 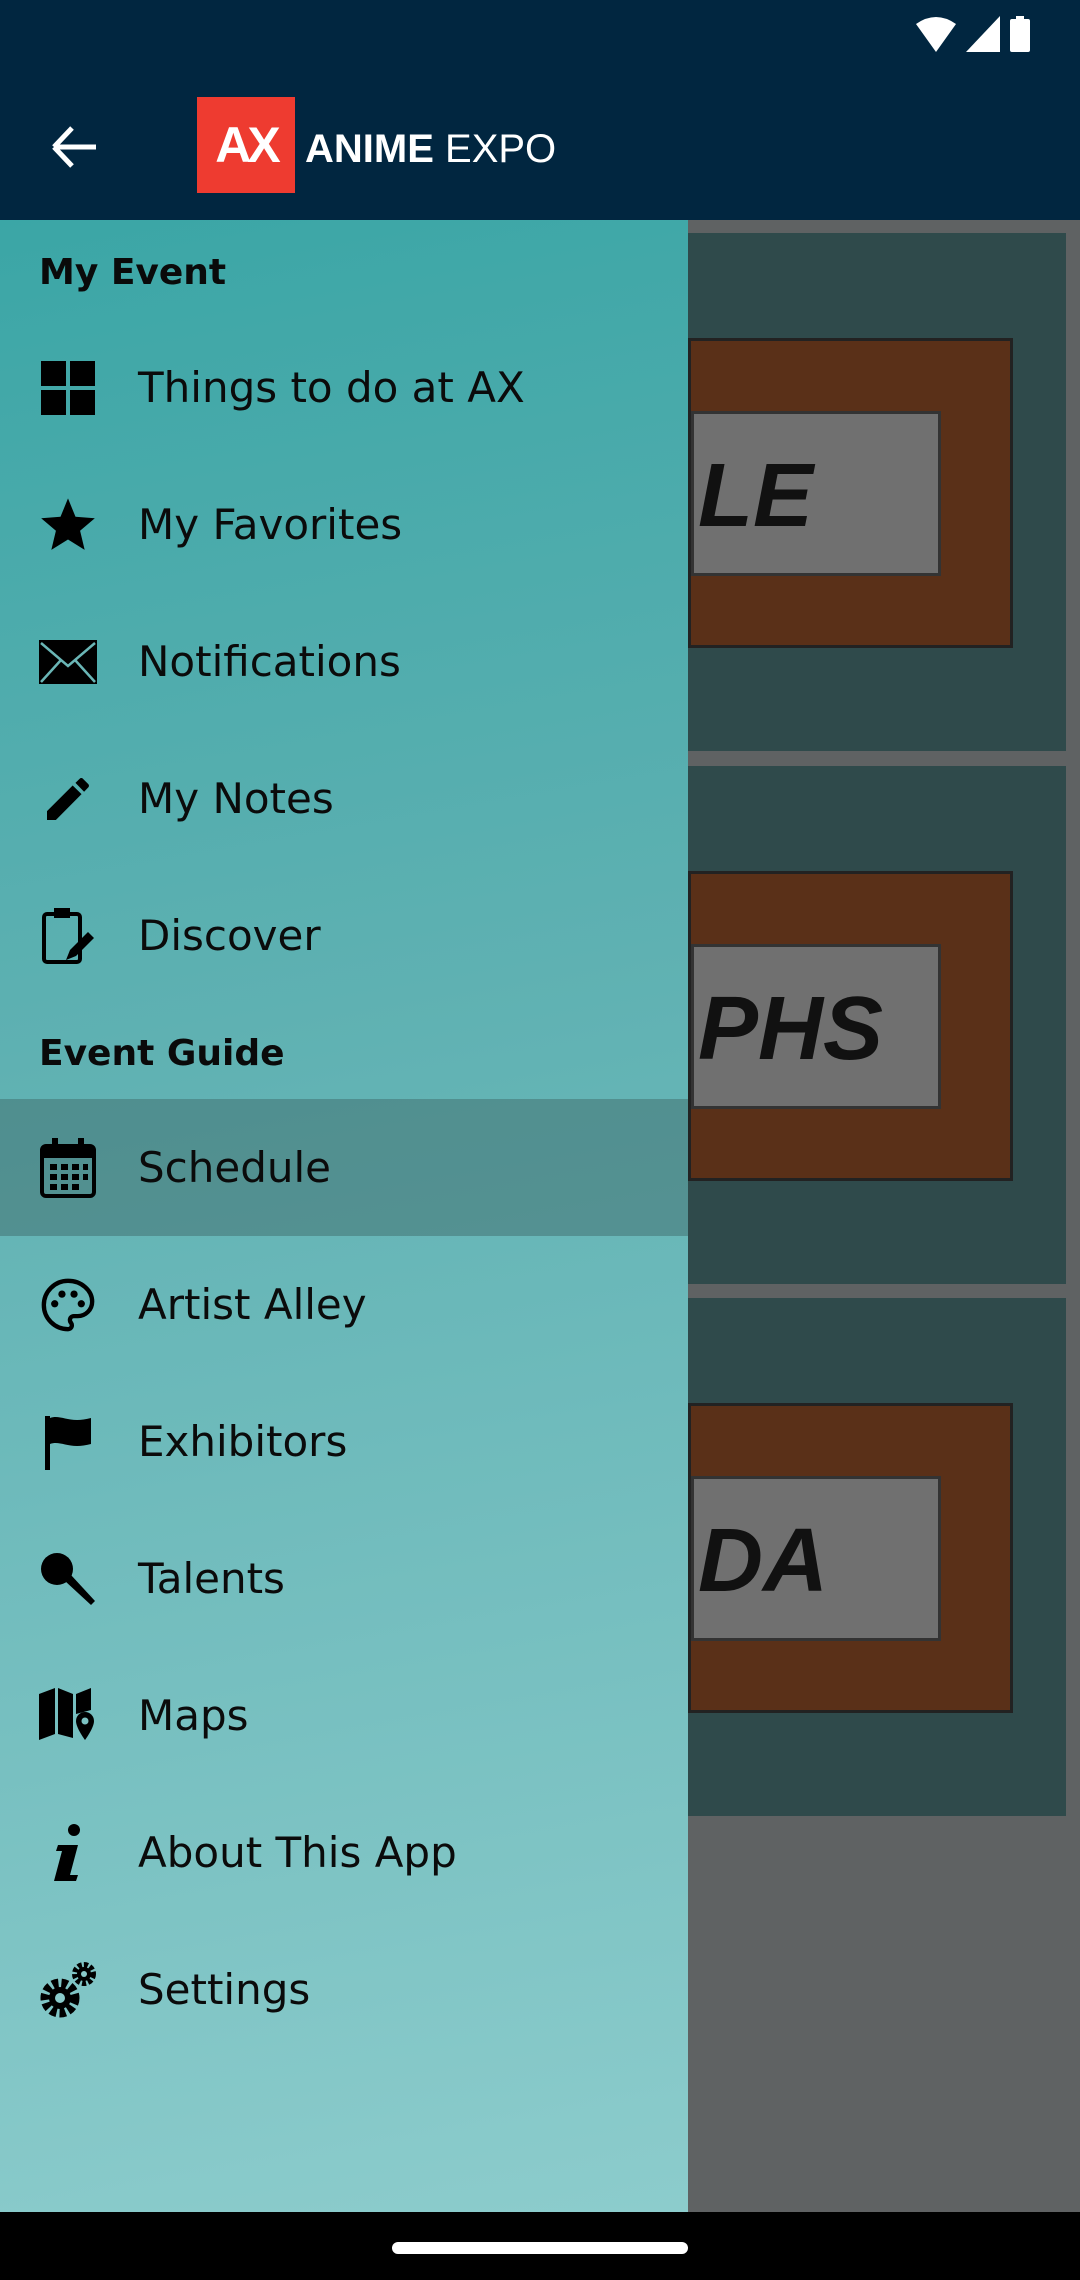 I want to click on menu-item-talents: Talents, so click(x=344, y=1578).